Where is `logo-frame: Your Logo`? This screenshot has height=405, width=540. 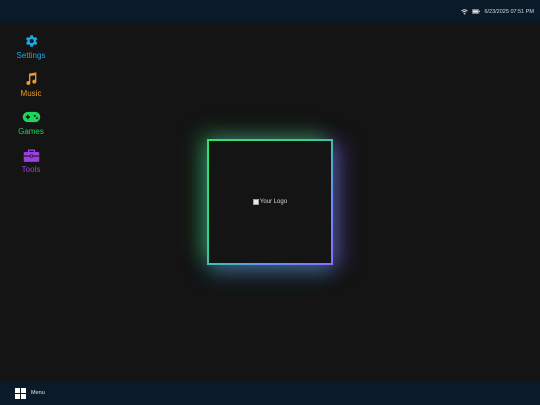 logo-frame: Your Logo is located at coordinates (270, 202).